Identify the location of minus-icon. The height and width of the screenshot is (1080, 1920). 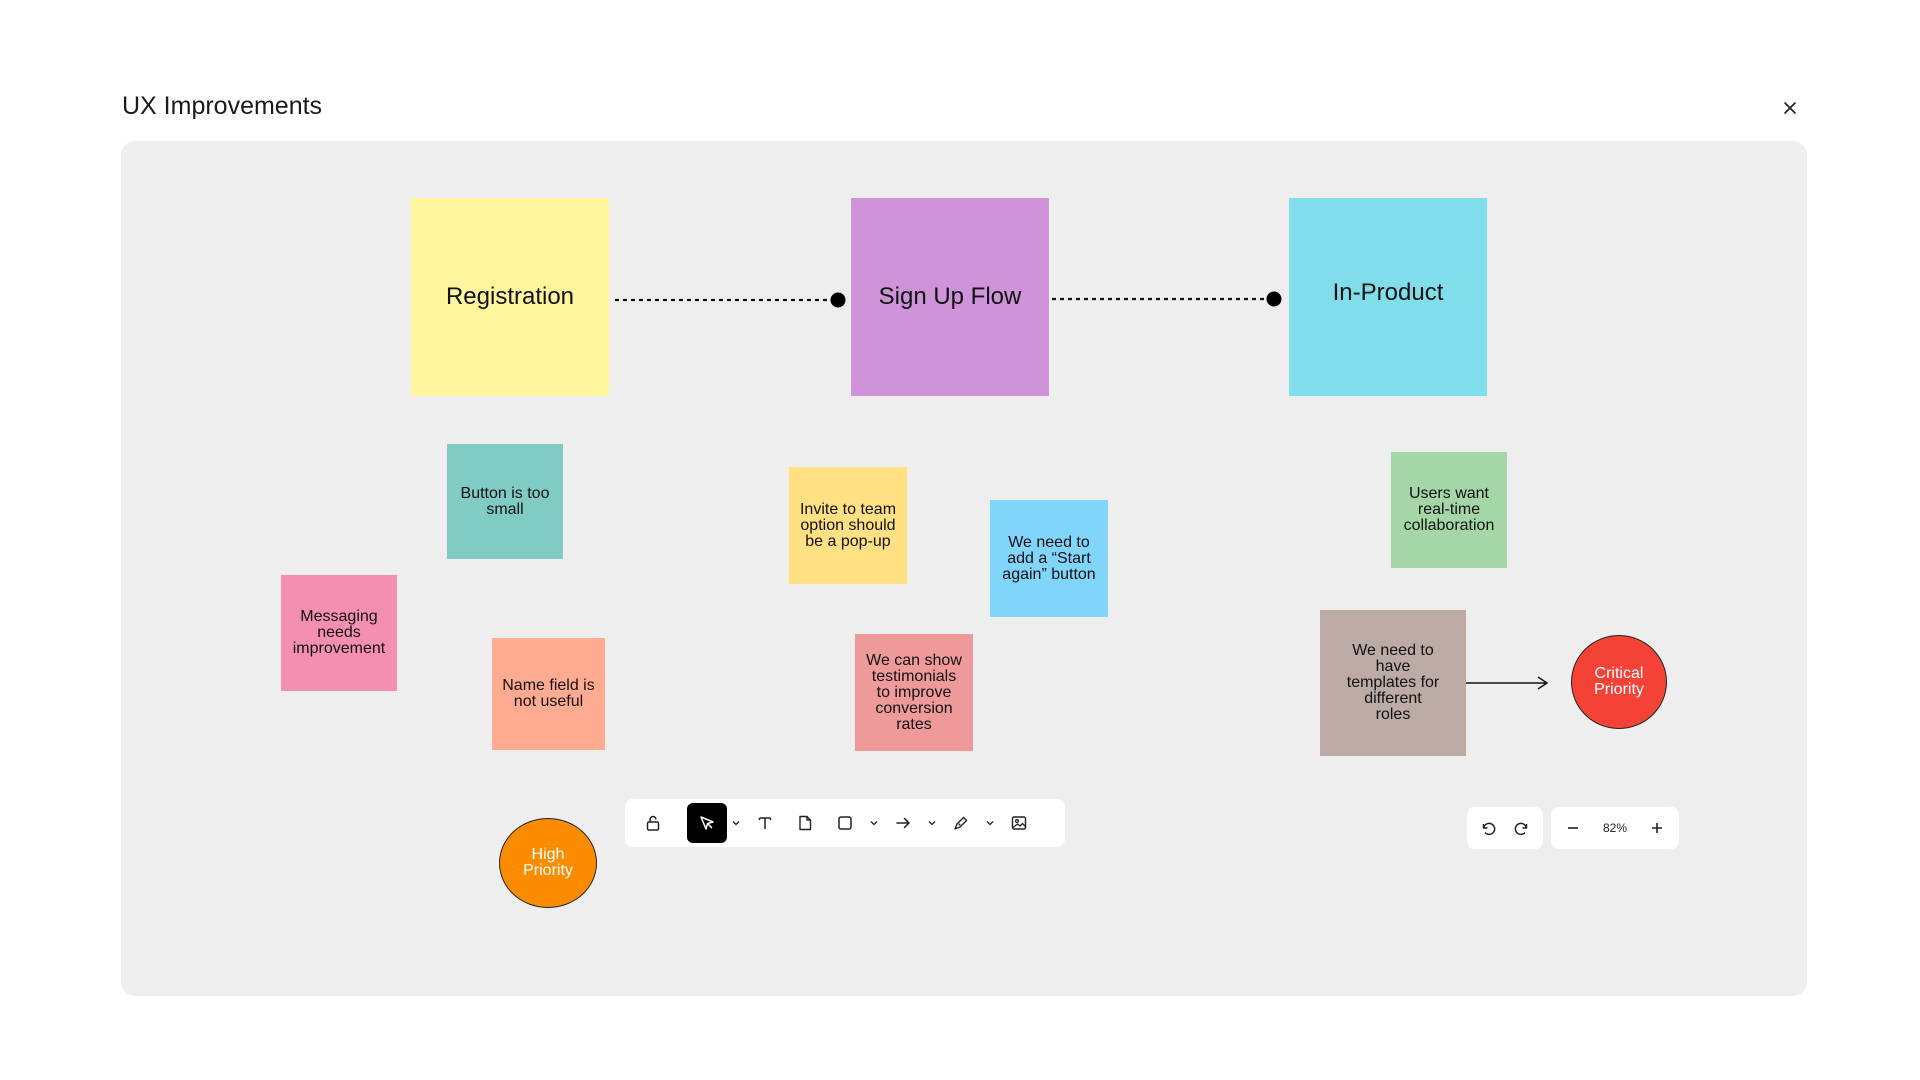
(1573, 828).